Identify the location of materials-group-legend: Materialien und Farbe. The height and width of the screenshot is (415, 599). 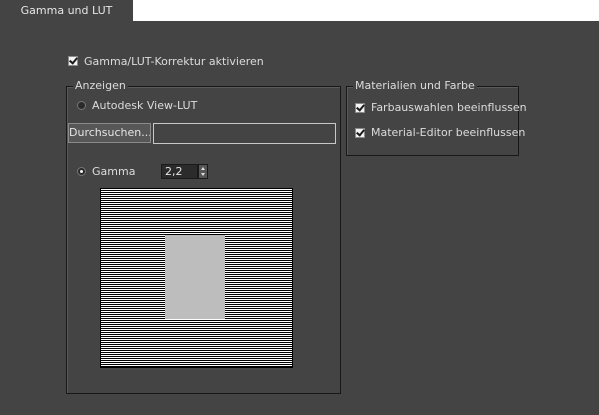
(415, 85).